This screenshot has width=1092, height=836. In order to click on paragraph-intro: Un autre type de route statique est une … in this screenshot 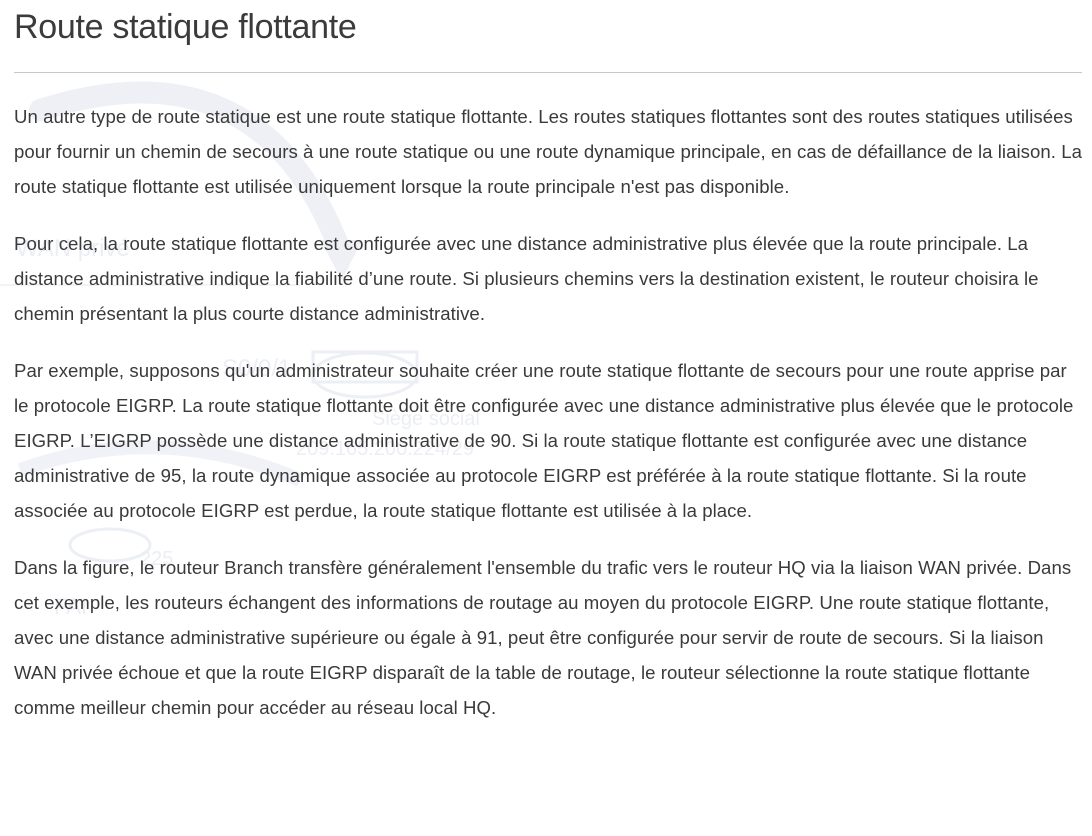, I will do `click(548, 151)`.